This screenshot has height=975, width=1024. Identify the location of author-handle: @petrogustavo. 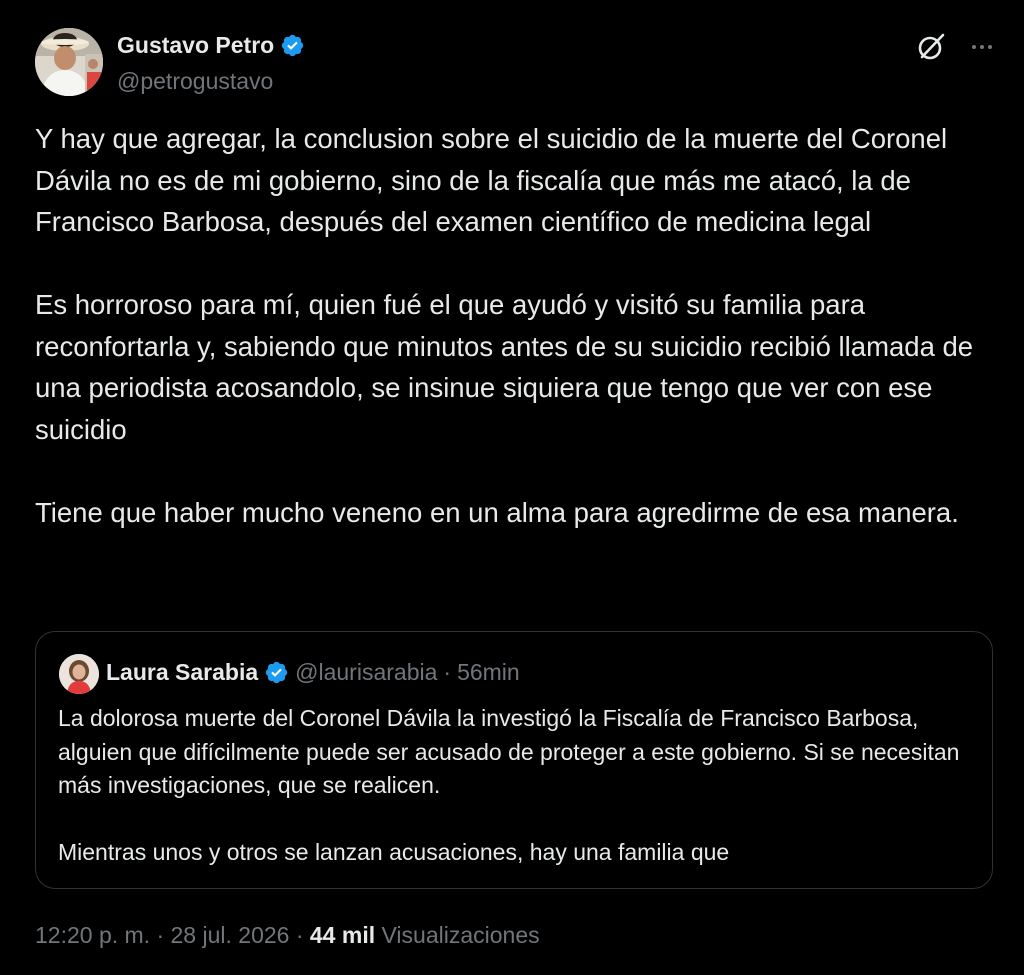
(195, 81).